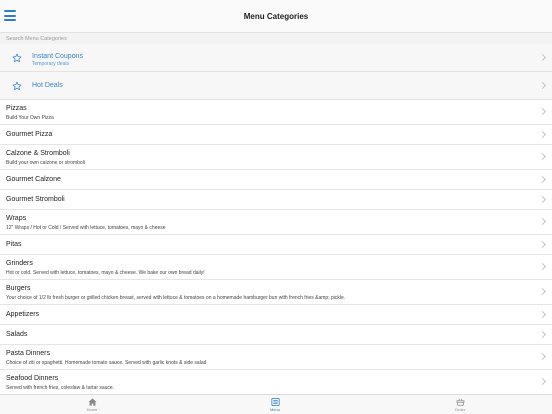 The height and width of the screenshot is (414, 552). I want to click on menu-list-icon, so click(275, 402).